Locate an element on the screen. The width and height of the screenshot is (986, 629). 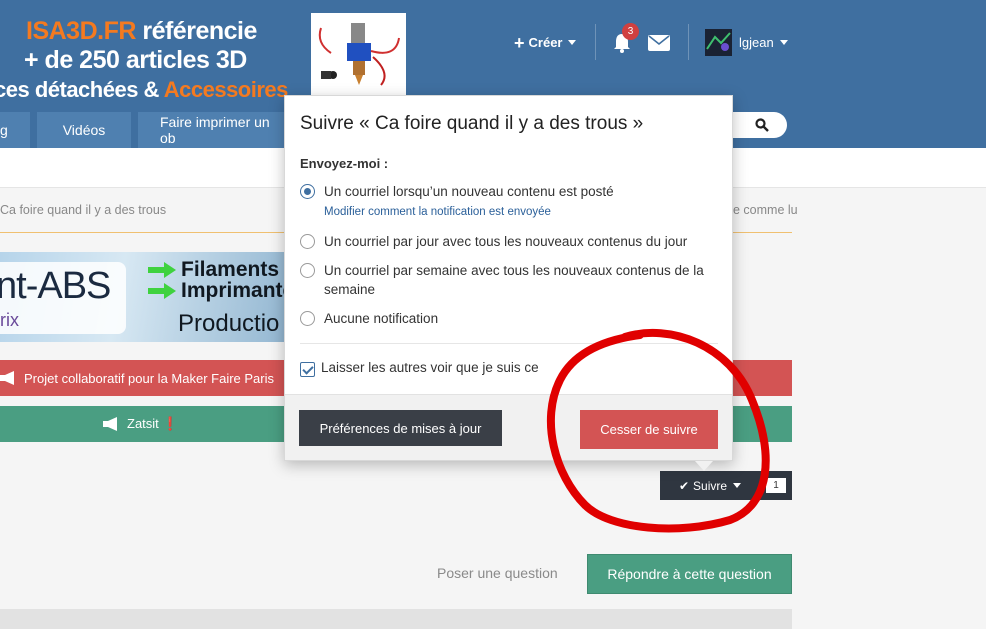
follow-count: 1 is located at coordinates (776, 485).